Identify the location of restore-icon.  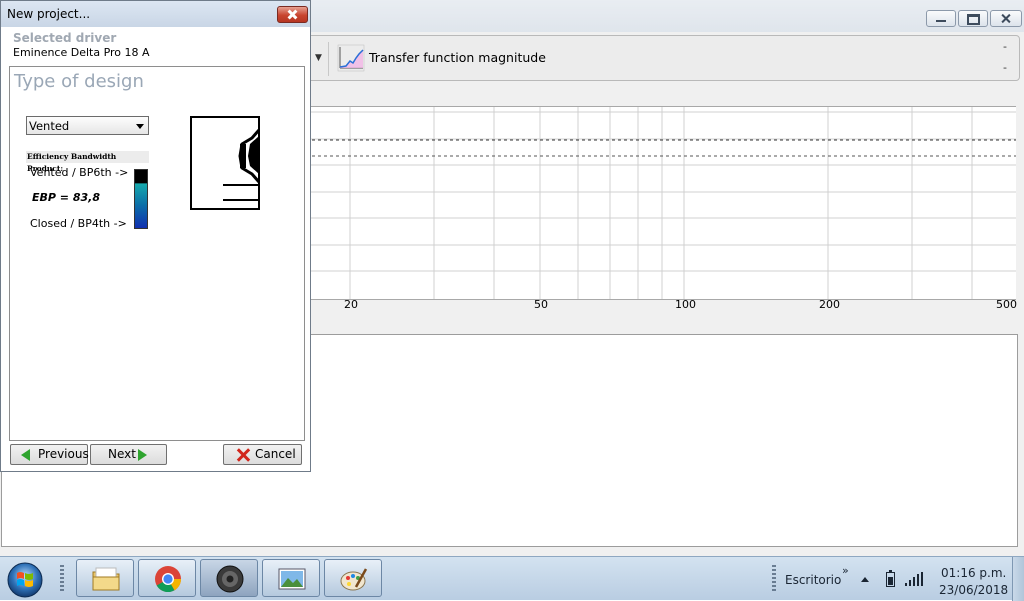
(973, 18).